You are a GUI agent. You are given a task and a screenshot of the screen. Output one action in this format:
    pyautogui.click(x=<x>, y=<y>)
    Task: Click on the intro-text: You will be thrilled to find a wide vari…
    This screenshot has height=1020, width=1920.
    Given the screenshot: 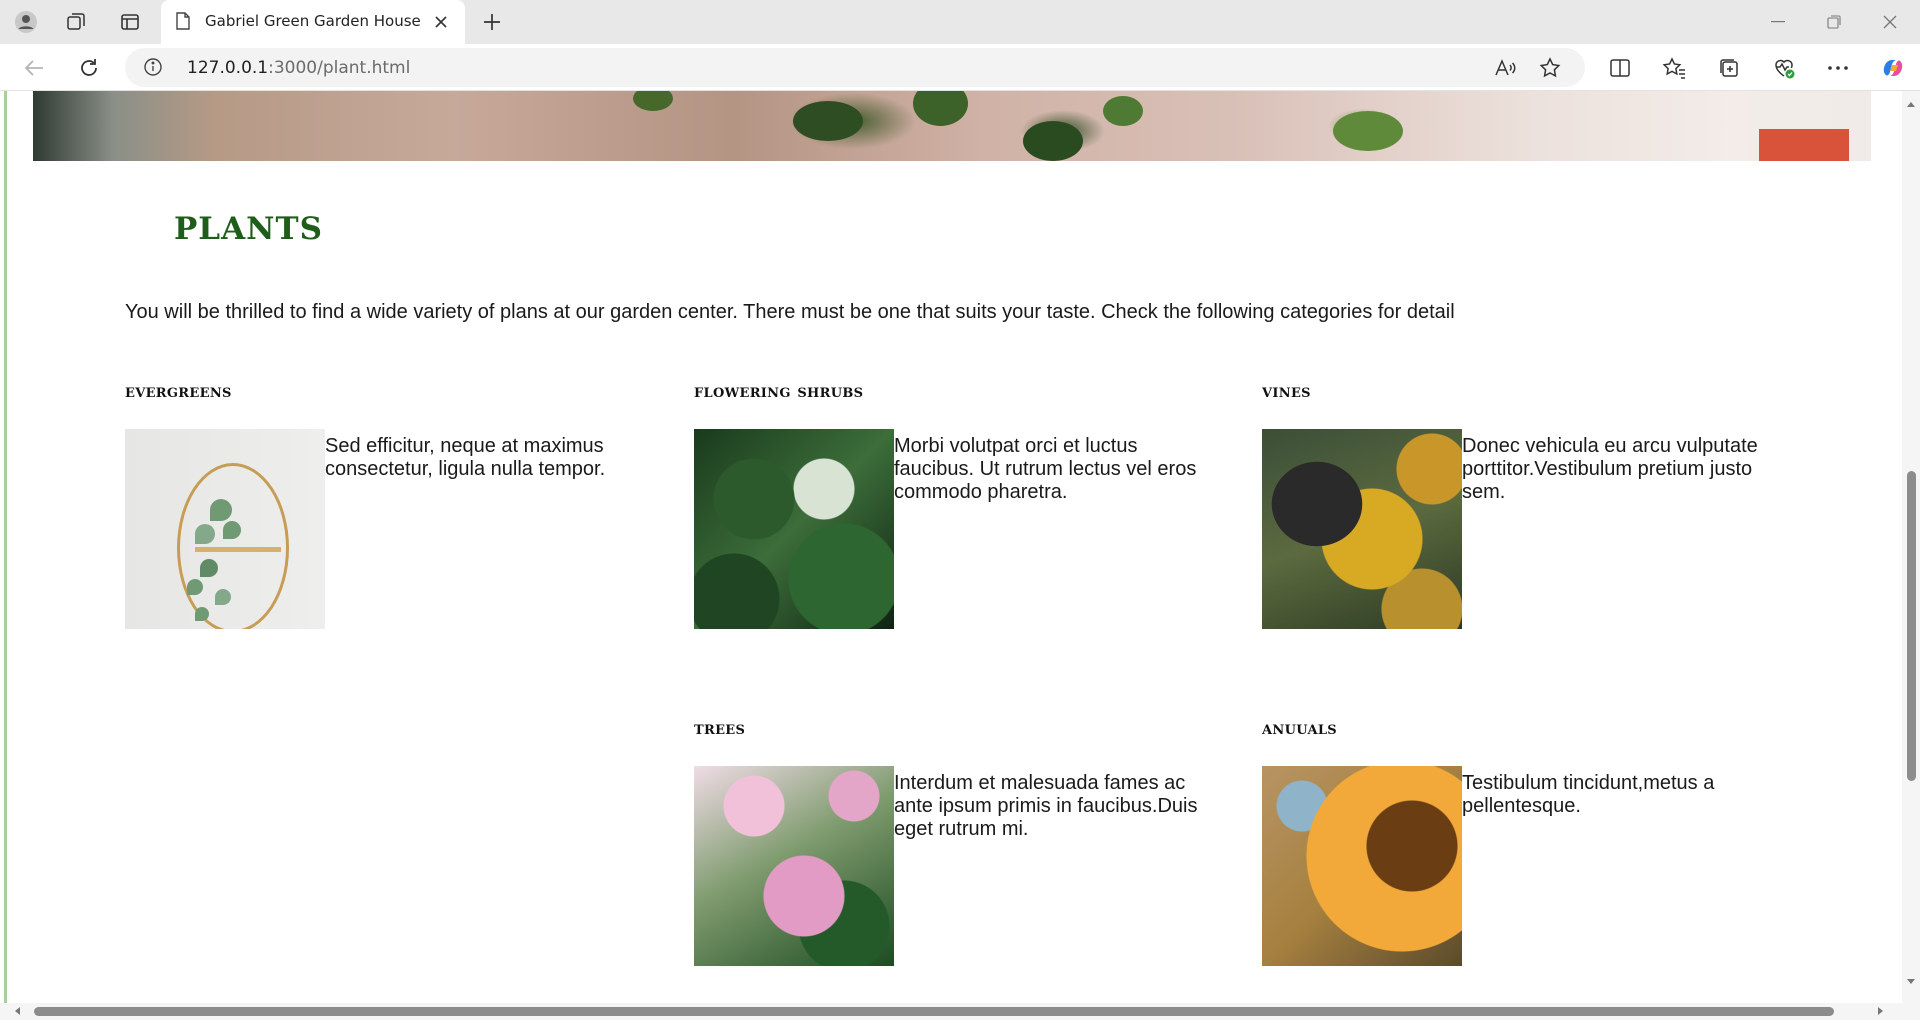 What is the action you would take?
    pyautogui.click(x=790, y=312)
    